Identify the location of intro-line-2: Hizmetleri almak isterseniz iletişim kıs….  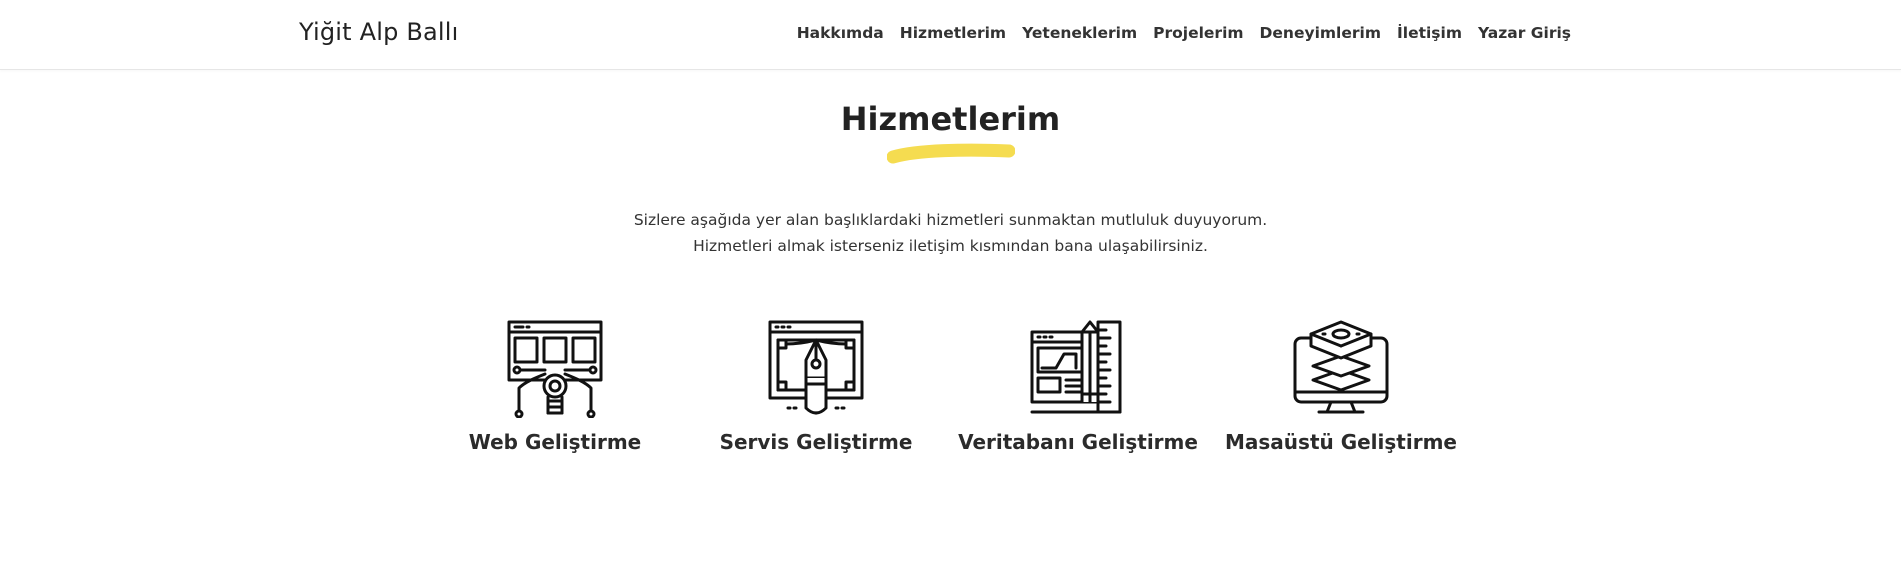
(950, 246).